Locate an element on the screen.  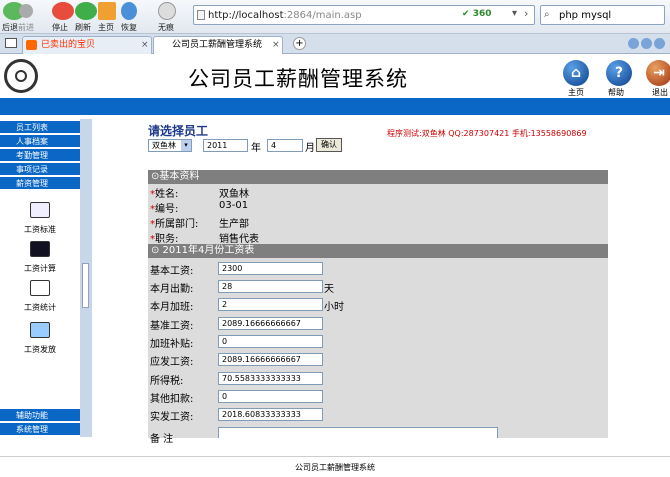
page-icon is located at coordinates (201, 15).